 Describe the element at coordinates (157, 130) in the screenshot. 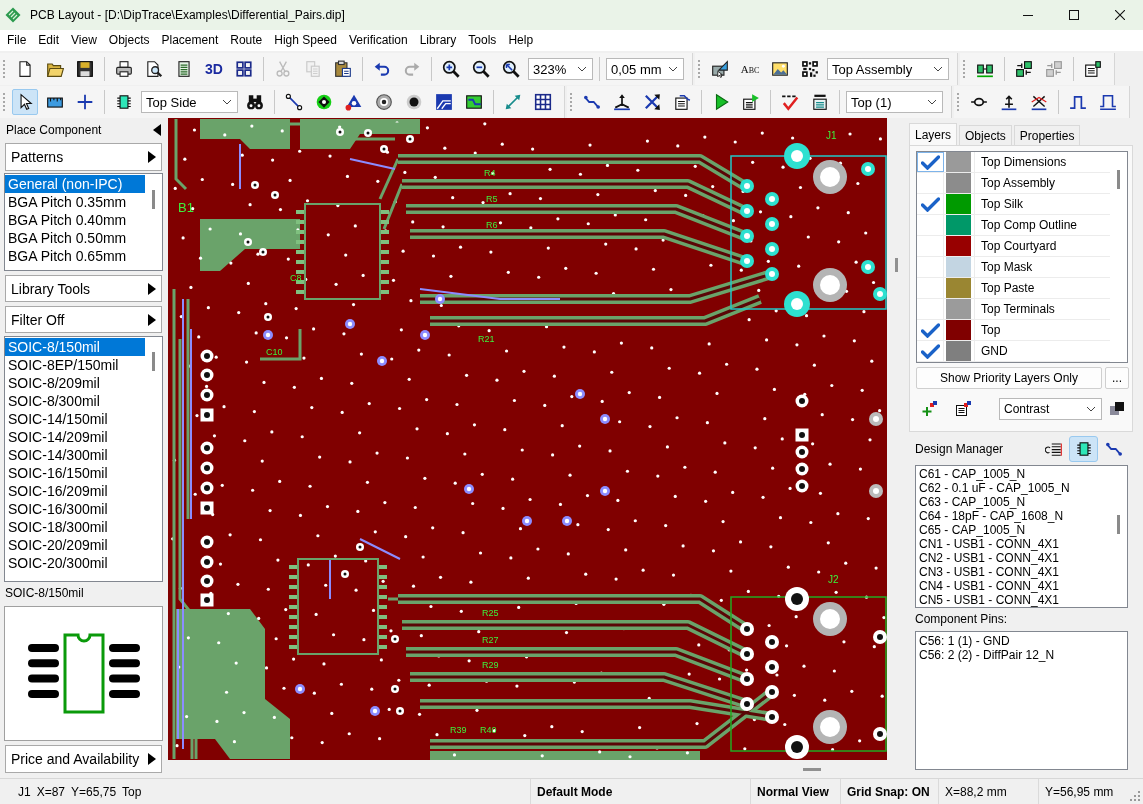

I see `triangle-left-icon` at that location.